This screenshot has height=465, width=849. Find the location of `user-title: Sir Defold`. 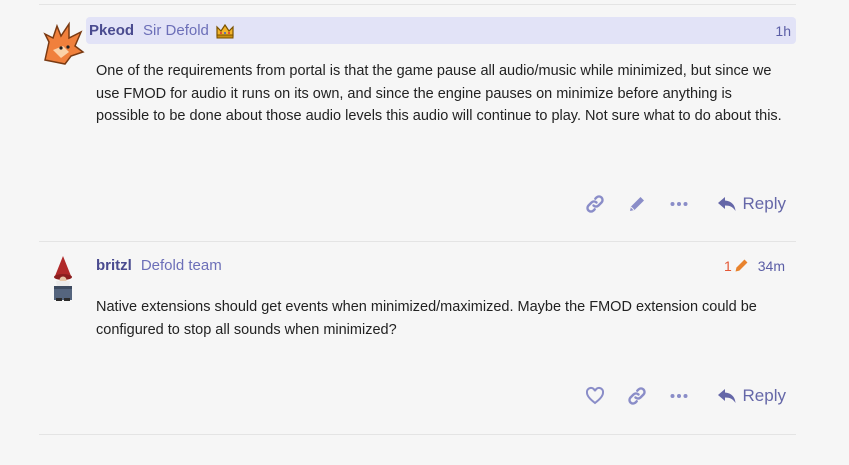

user-title: Sir Defold is located at coordinates (176, 30).